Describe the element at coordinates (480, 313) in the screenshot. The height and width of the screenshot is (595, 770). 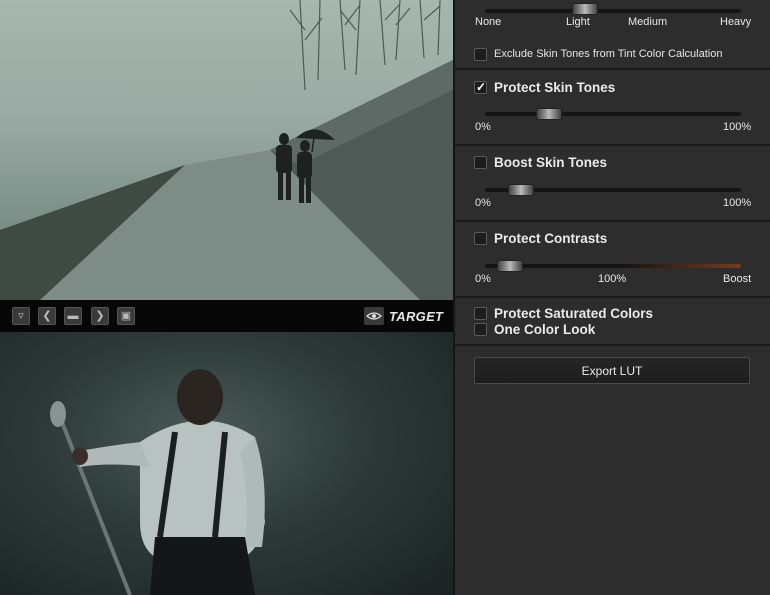
I see `protect-saturated-checkbox` at that location.